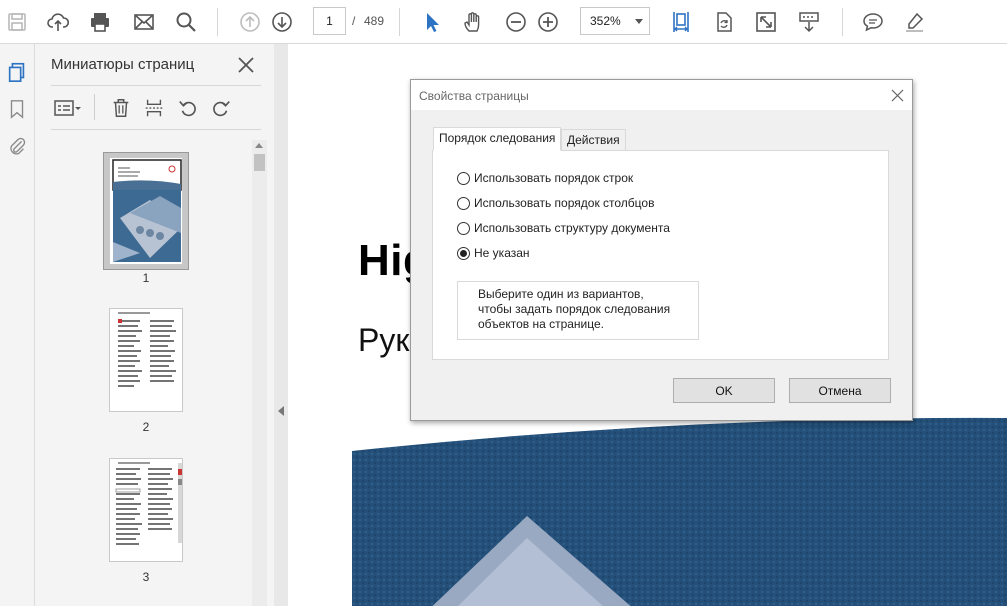 The height and width of the screenshot is (606, 1007). Describe the element at coordinates (766, 22) in the screenshot. I see `fullscreen-icon` at that location.